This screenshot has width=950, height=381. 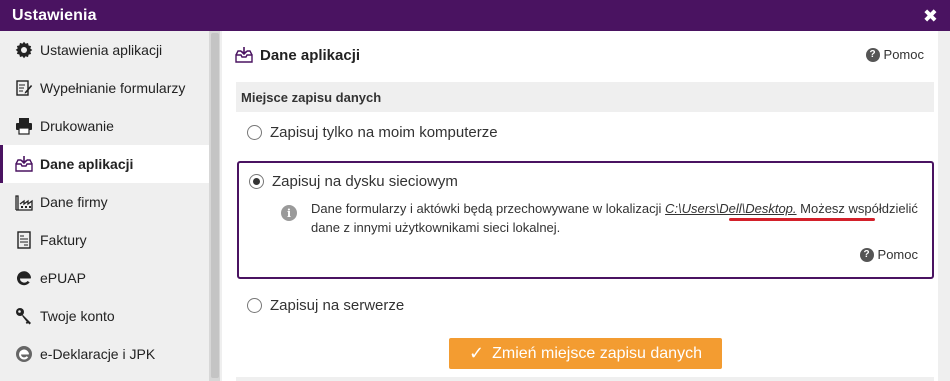 What do you see at coordinates (104, 278) in the screenshot?
I see `sidebar-item-epuap: ePUAP` at bounding box center [104, 278].